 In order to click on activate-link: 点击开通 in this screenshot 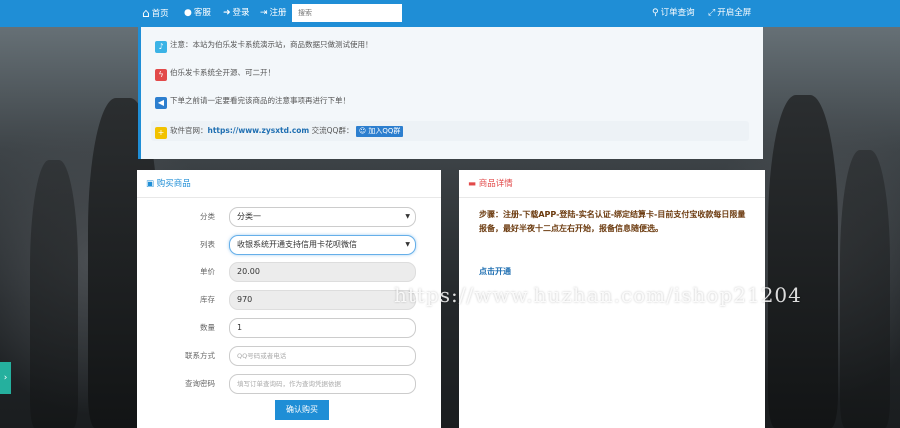, I will do `click(495, 271)`.